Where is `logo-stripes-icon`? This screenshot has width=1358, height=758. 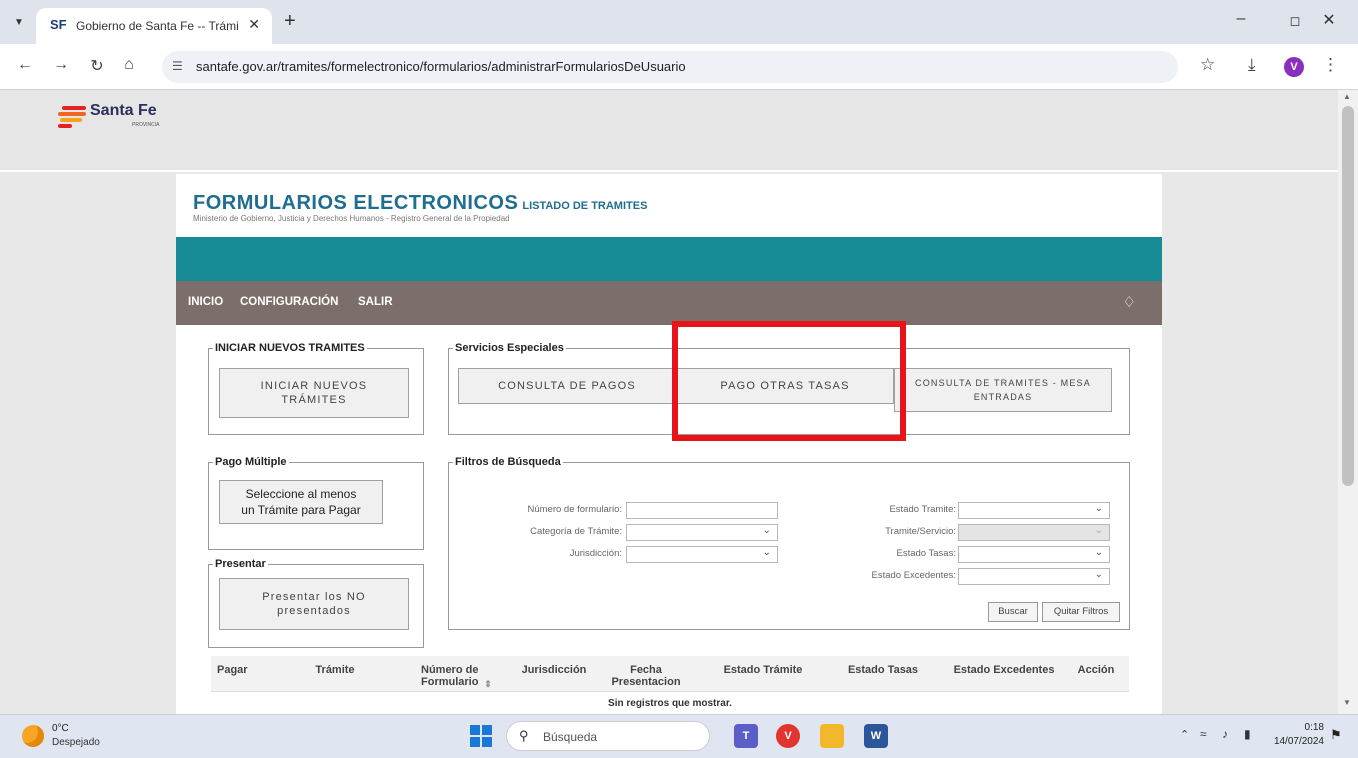
logo-stripes-icon is located at coordinates (73, 116).